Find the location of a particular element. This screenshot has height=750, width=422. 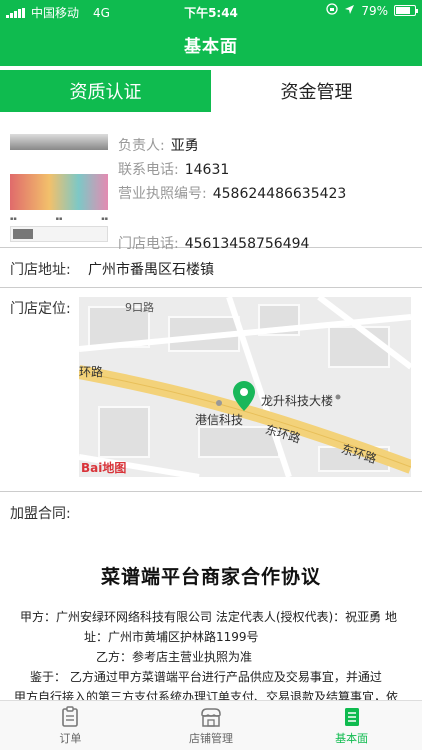

tabbar-item-basic: 基本面 is located at coordinates (351, 725).